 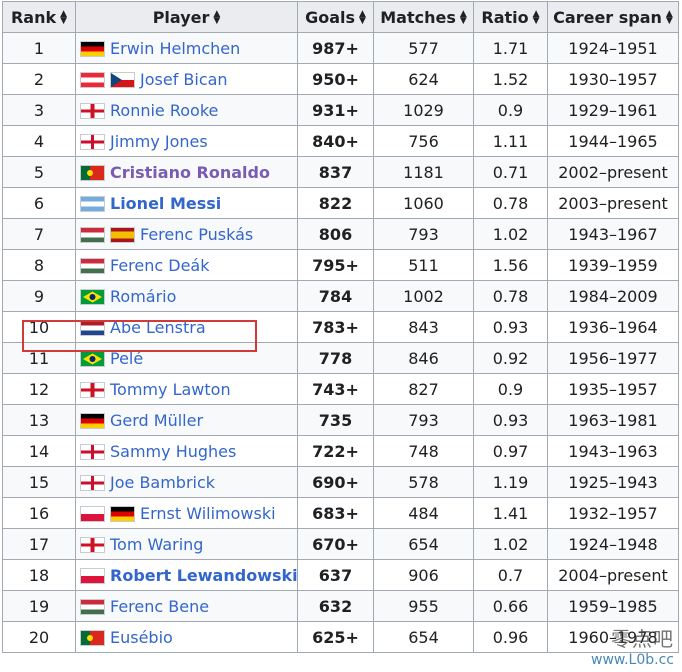 What do you see at coordinates (92, 389) in the screenshot?
I see `flag-england-icon` at bounding box center [92, 389].